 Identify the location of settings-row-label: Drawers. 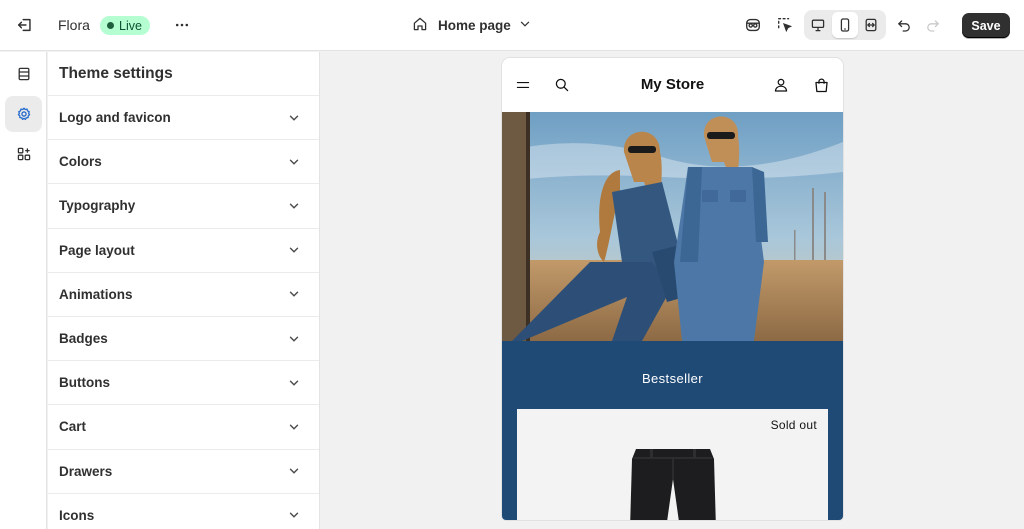
(86, 471).